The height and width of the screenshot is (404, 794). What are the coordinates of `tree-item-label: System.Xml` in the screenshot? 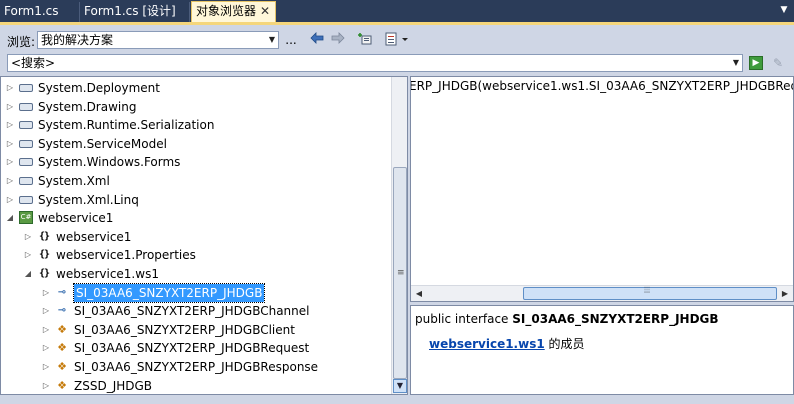 It's located at (74, 181).